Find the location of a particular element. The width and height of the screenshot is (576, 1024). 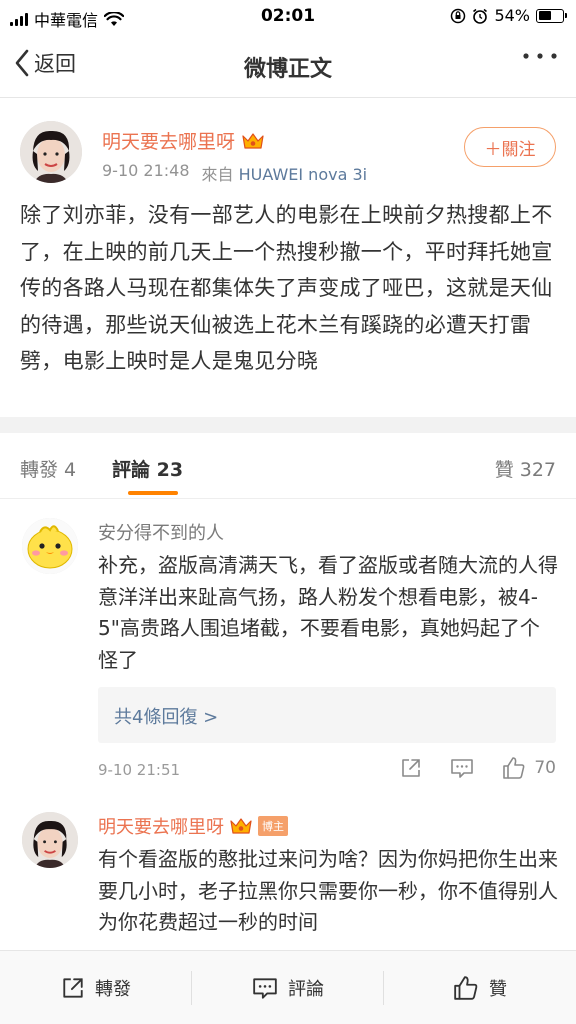

like-button: 贊 is located at coordinates (480, 987).